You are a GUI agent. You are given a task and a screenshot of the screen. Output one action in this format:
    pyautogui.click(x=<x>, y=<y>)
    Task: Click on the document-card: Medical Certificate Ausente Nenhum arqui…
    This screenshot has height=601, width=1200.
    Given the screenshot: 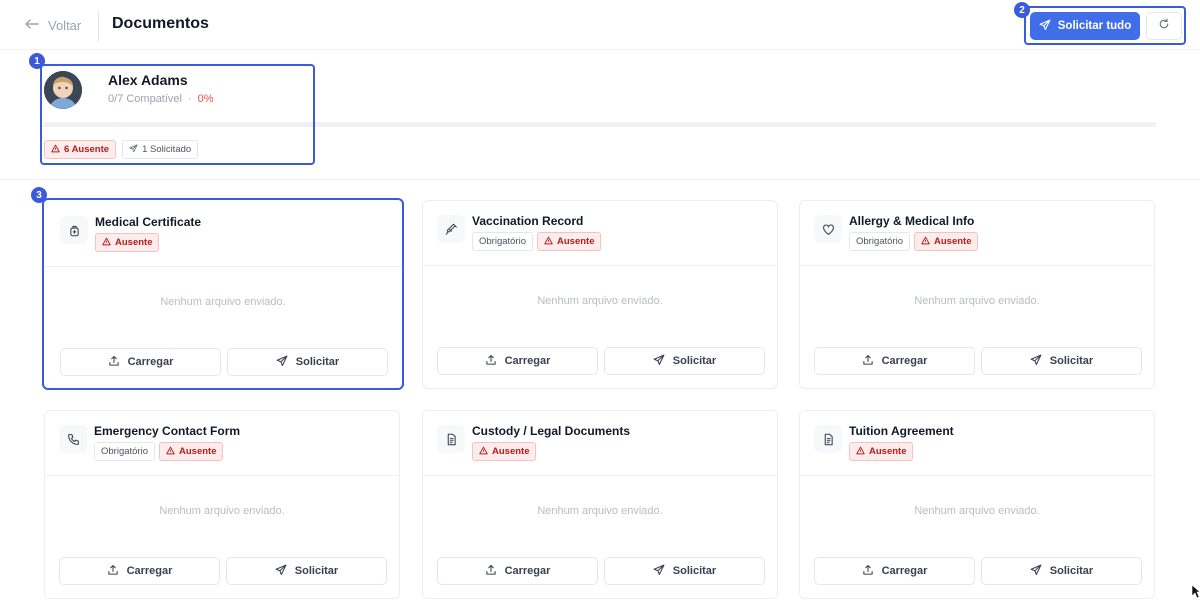 What is the action you would take?
    pyautogui.click(x=223, y=294)
    